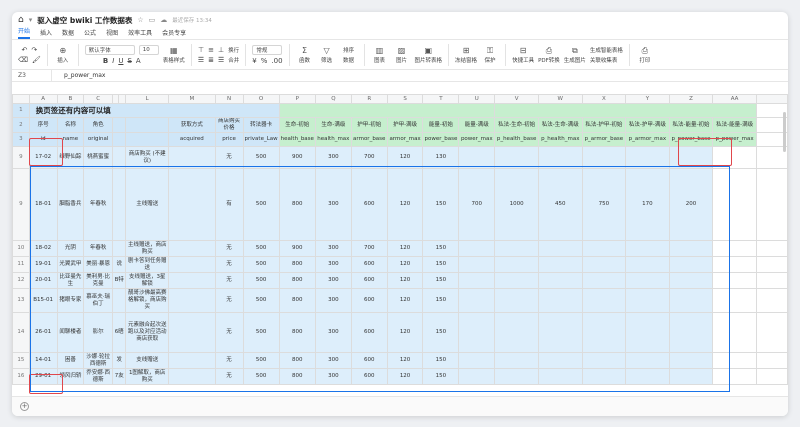 The height and width of the screenshot is (427, 800). I want to click on column-header: C, so click(98, 99).